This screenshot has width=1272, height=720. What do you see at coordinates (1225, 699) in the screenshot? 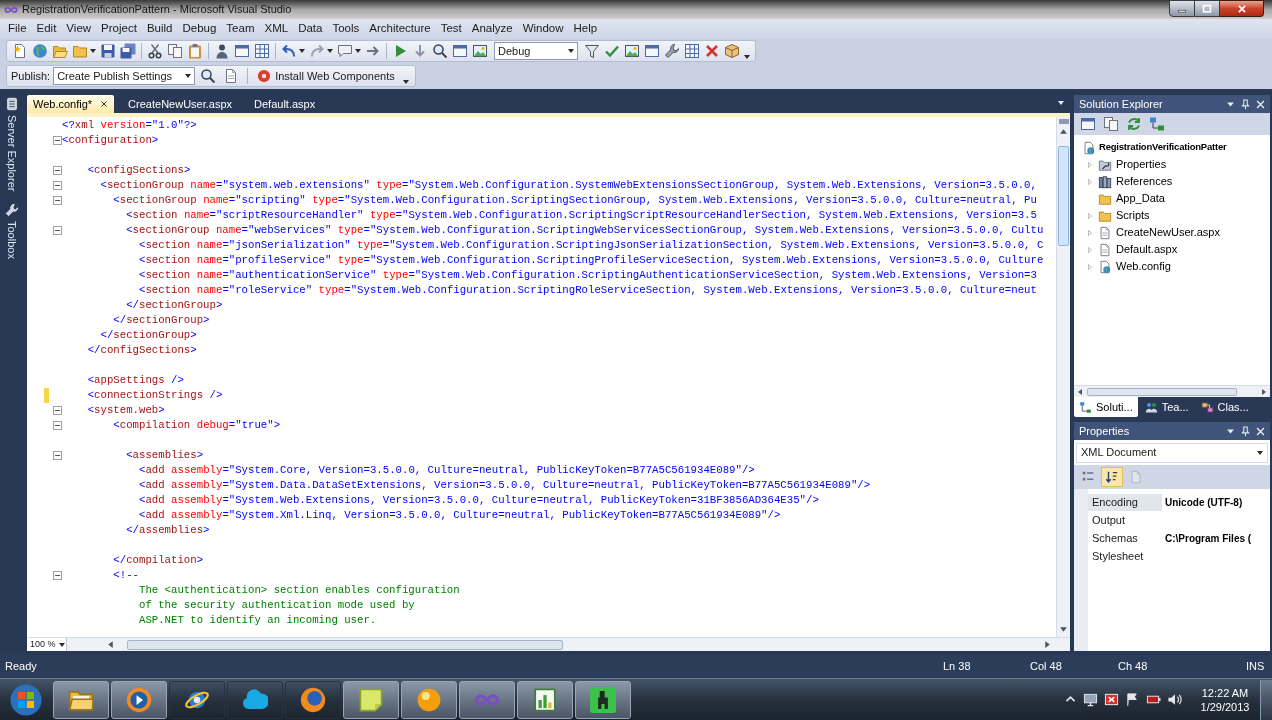
I see `clock: 12:22 AM 1/29/2013` at bounding box center [1225, 699].